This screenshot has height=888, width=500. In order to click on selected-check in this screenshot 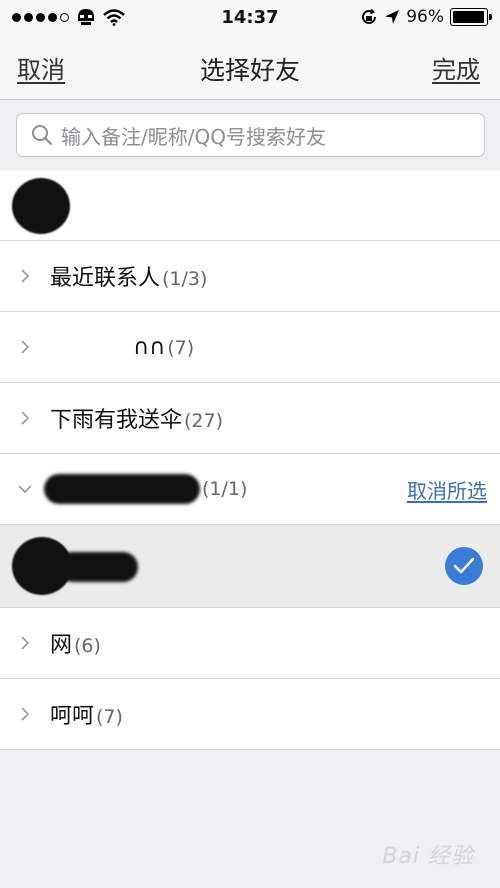, I will do `click(464, 566)`.